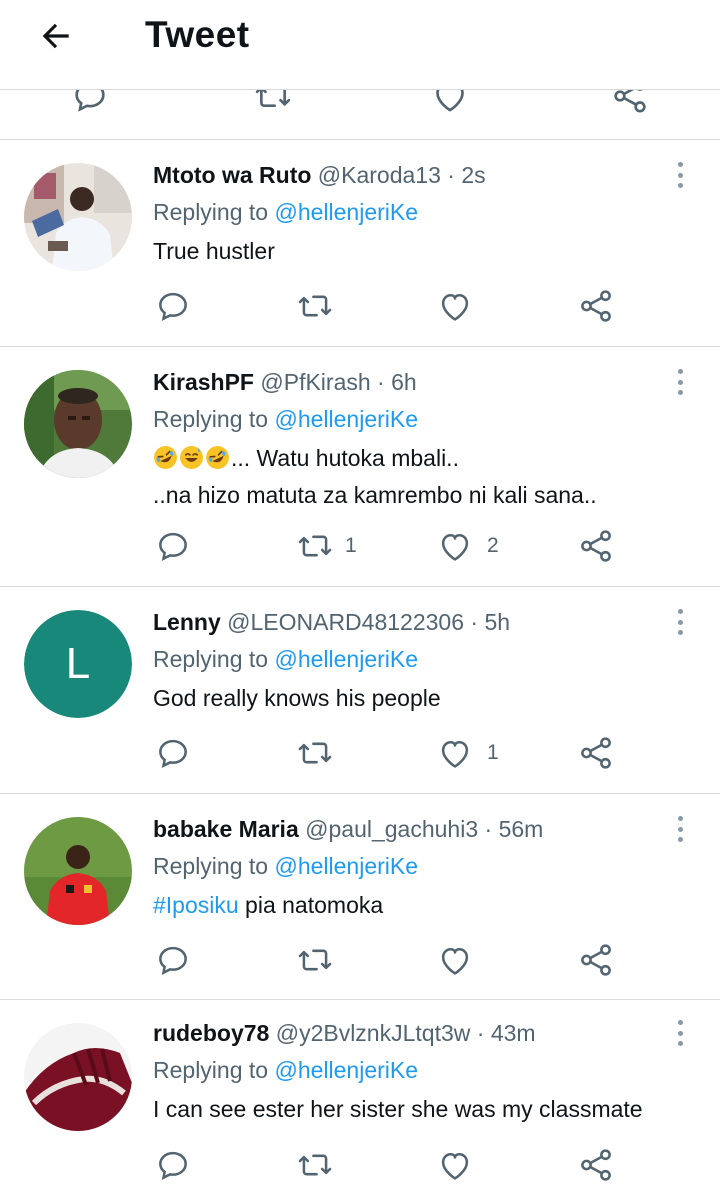 Image resolution: width=720 pixels, height=1184 pixels. What do you see at coordinates (450, 103) in the screenshot?
I see `main-like-button` at bounding box center [450, 103].